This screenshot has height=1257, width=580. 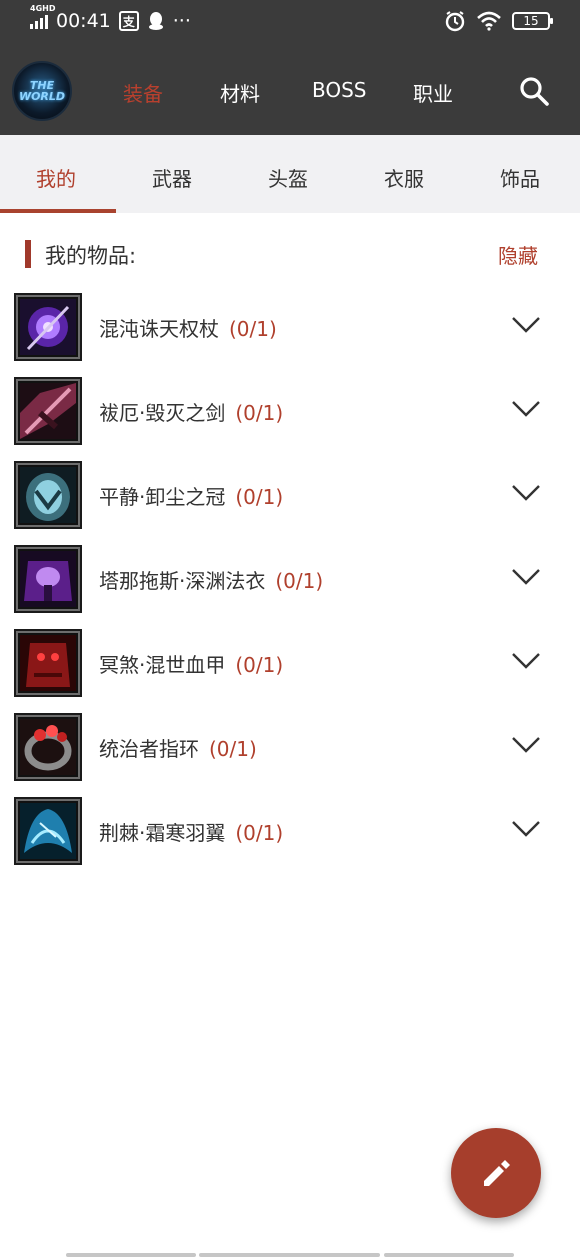 What do you see at coordinates (181, 21) in the screenshot?
I see `more-notifications: ···` at bounding box center [181, 21].